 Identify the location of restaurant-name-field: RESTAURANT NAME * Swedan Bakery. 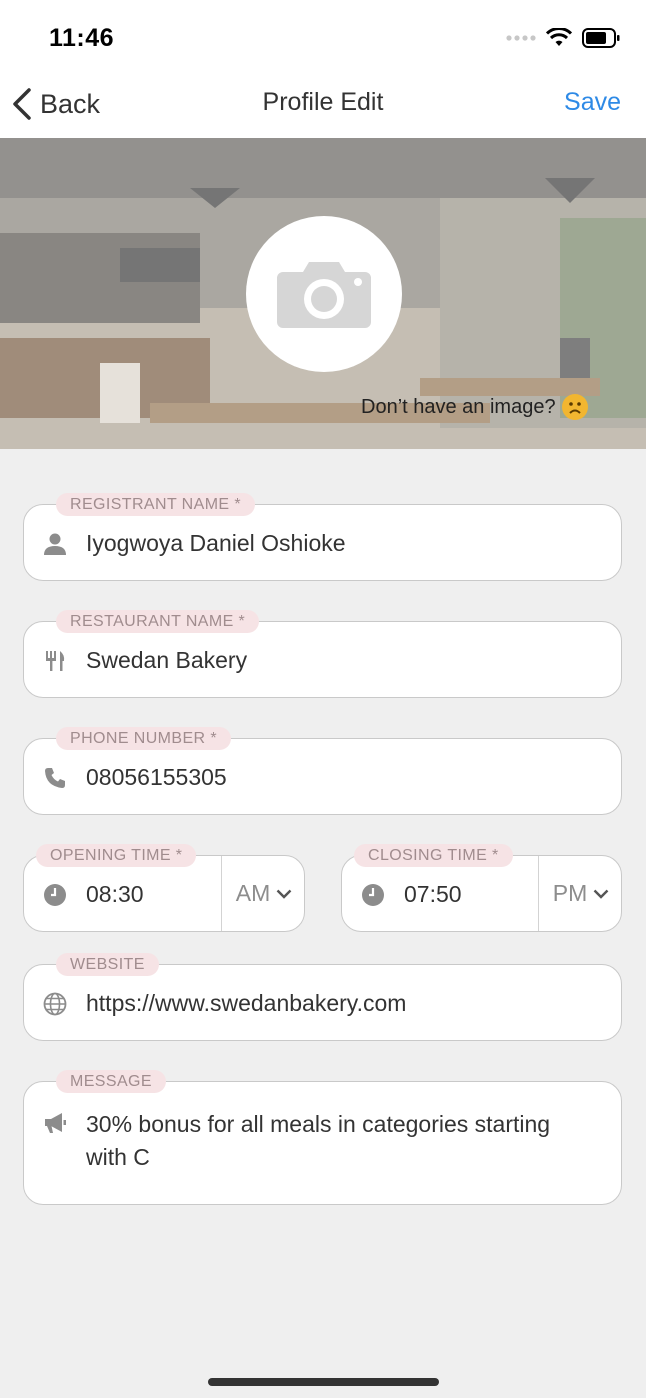
(322, 654).